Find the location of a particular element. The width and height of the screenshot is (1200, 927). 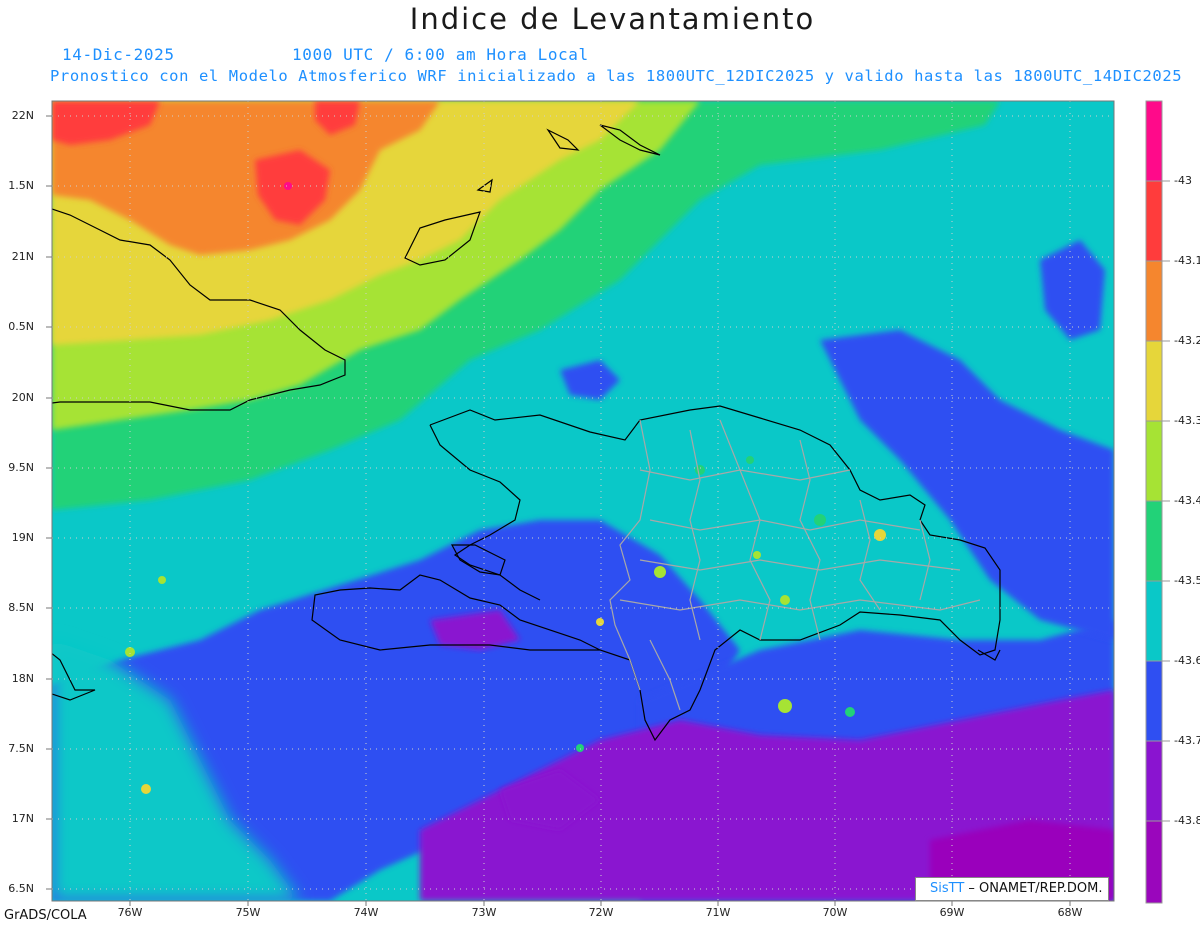

source-stamp: SisTT – ONAMET/REP.DOM. is located at coordinates (1012, 889).